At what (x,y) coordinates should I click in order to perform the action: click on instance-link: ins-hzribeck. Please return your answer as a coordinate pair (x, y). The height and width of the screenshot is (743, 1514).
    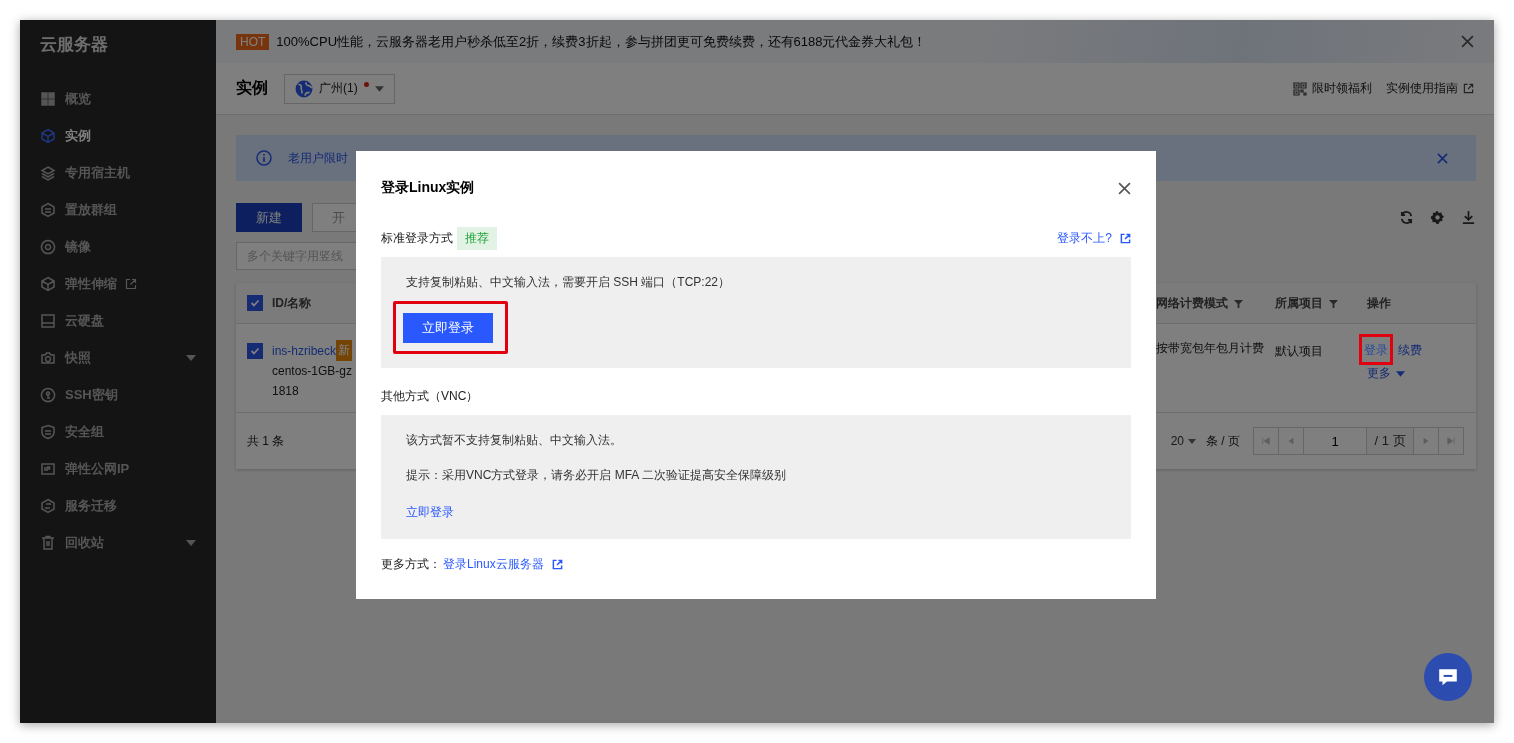
    Looking at the image, I should click on (304, 350).